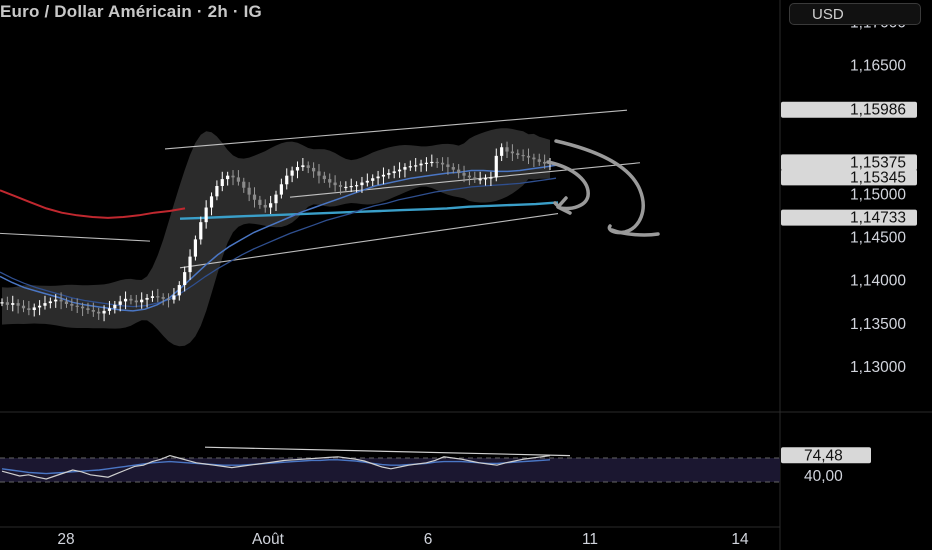 The image size is (932, 550). I want to click on price-label: 1,15986, so click(878, 110).